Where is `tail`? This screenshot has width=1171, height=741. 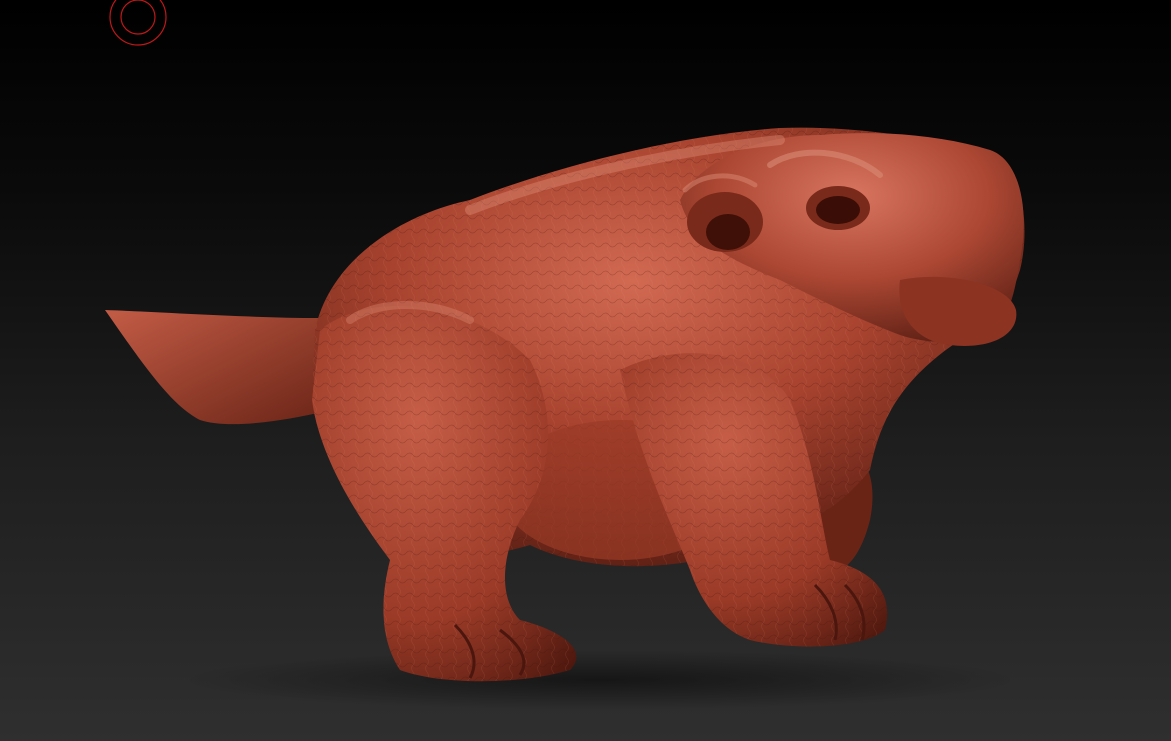
tail is located at coordinates (217, 367).